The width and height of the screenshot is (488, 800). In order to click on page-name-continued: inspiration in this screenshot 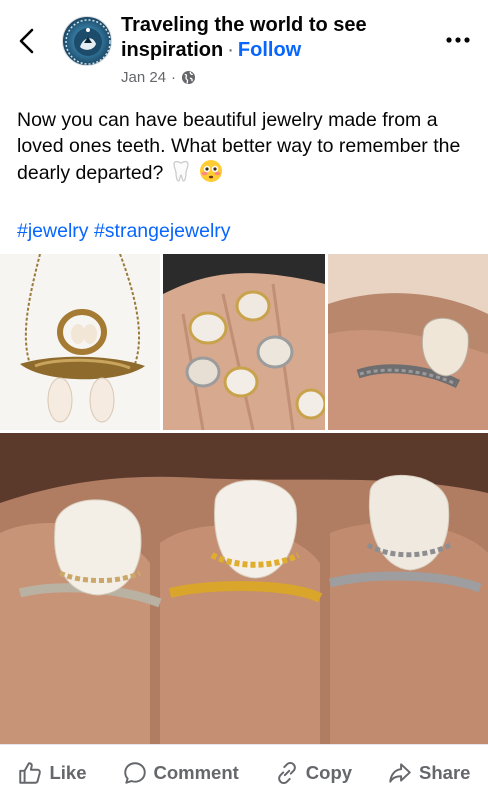, I will do `click(172, 50)`.